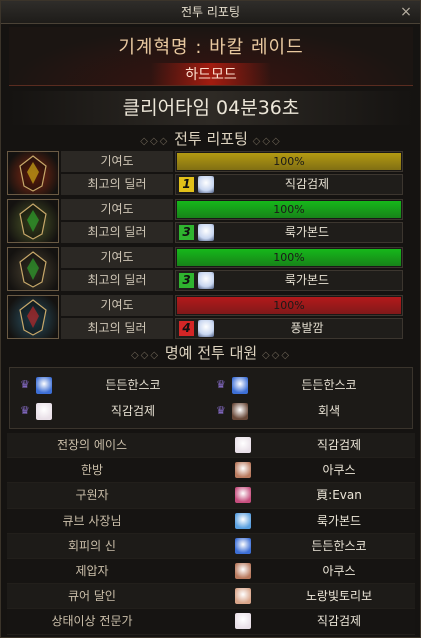  I want to click on award-row: 제압자 아쿠스, so click(211, 571).